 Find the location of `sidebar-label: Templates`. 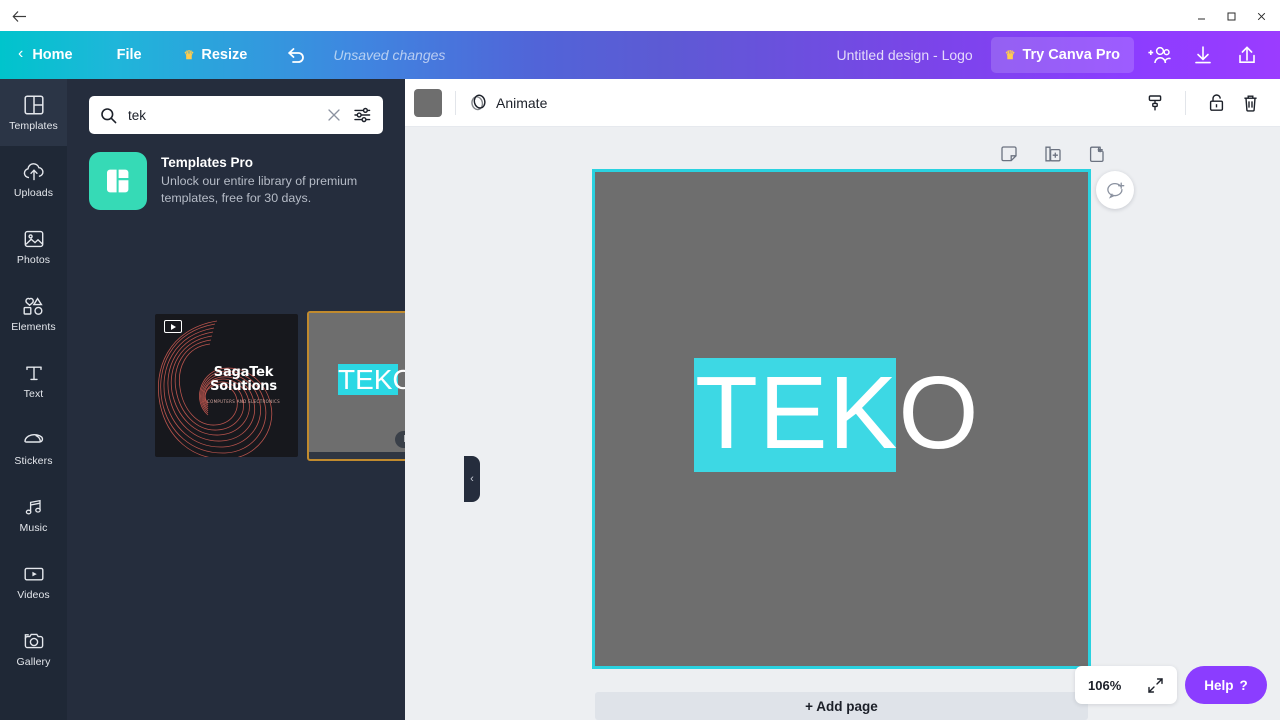

sidebar-label: Templates is located at coordinates (33, 126).